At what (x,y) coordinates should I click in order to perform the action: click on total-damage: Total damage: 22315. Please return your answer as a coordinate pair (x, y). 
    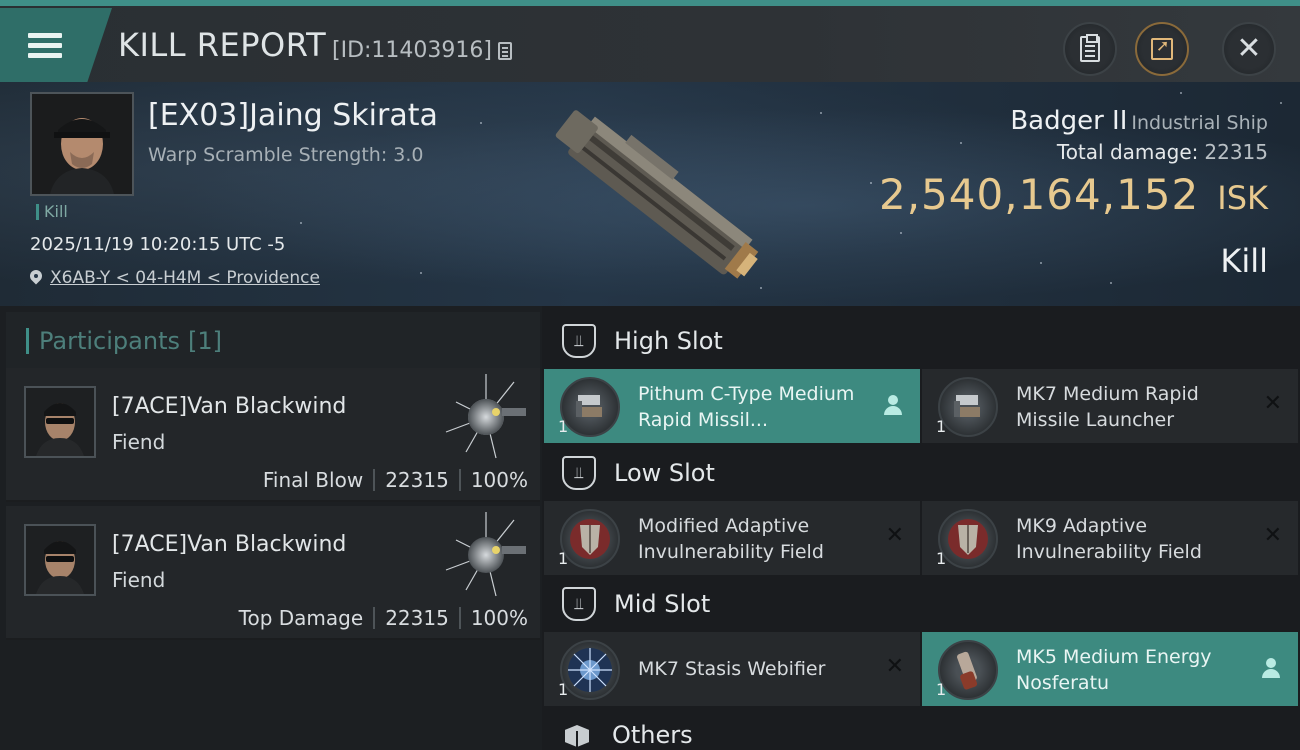
    Looking at the image, I should click on (1162, 152).